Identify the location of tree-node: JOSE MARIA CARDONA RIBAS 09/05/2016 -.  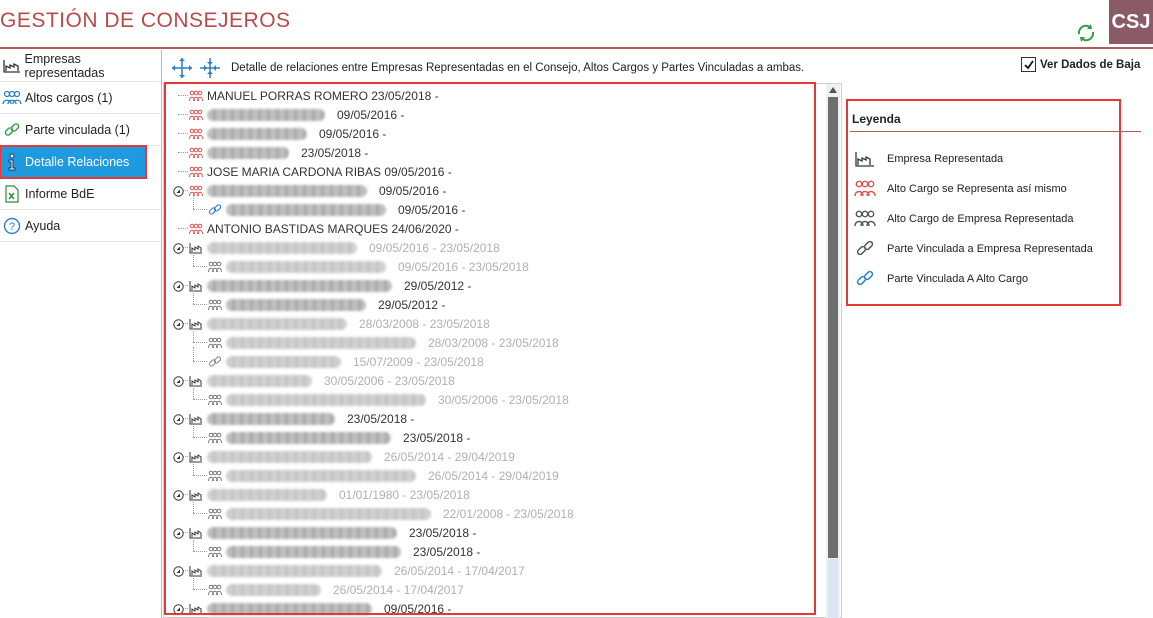
(320, 171).